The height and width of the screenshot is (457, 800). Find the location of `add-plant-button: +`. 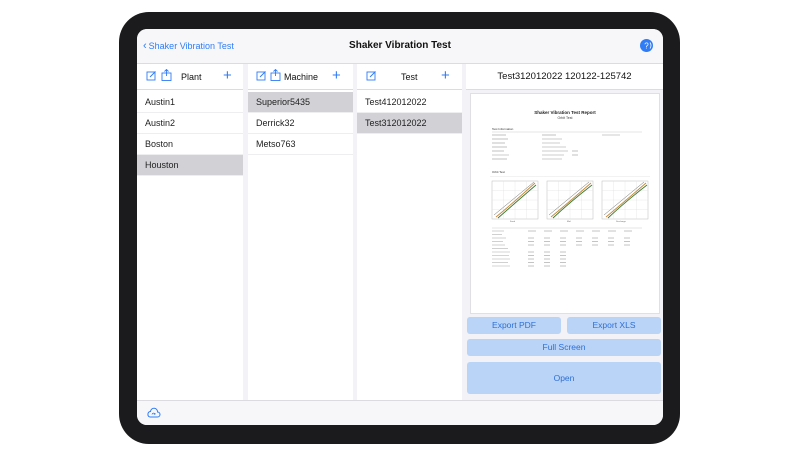

add-plant-button: + is located at coordinates (227, 75).